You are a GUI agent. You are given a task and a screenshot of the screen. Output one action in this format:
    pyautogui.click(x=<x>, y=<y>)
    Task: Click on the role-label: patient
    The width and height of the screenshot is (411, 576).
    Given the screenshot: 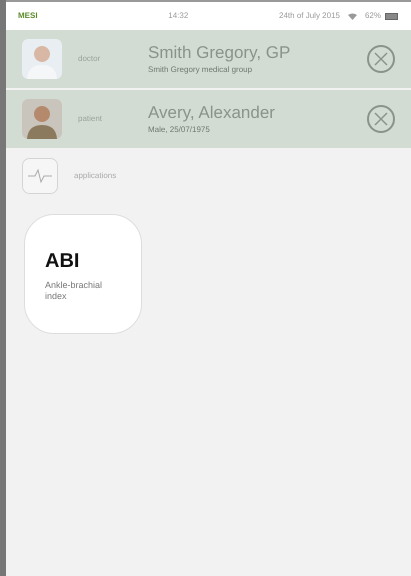 What is the action you would take?
    pyautogui.click(x=90, y=119)
    